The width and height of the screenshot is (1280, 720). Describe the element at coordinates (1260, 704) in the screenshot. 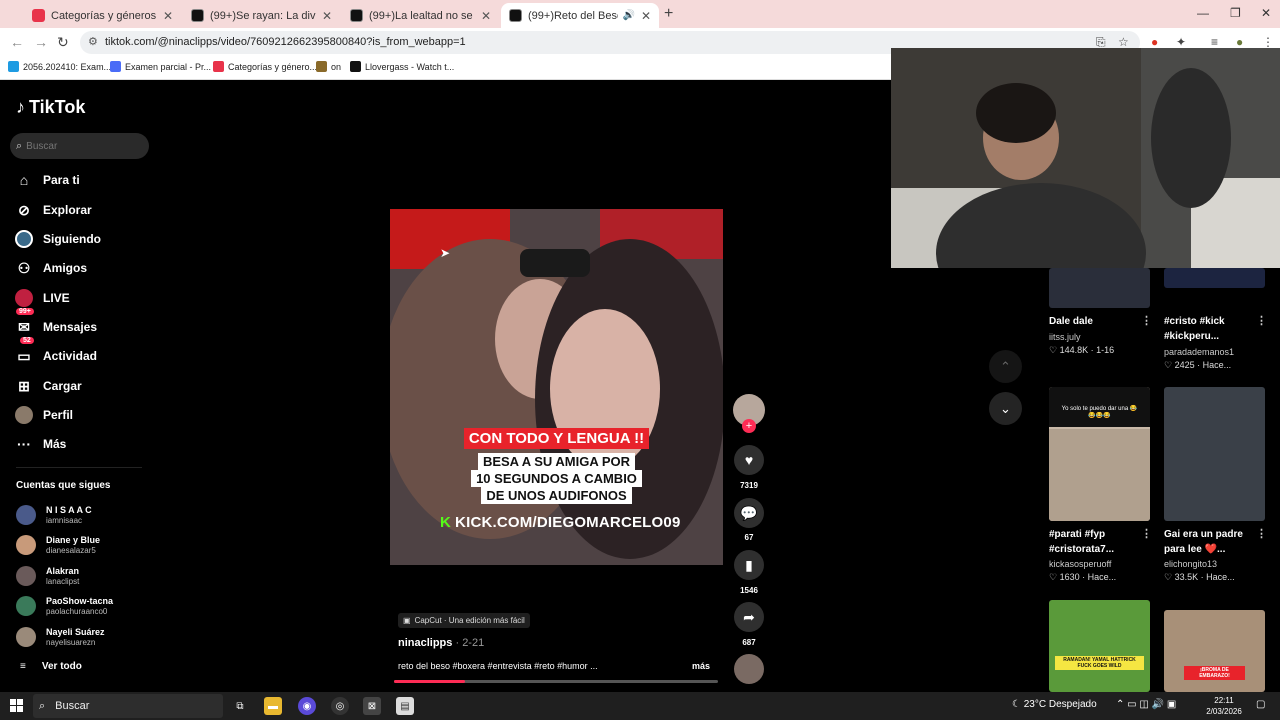

I see `notifications-icon: ▢` at that location.